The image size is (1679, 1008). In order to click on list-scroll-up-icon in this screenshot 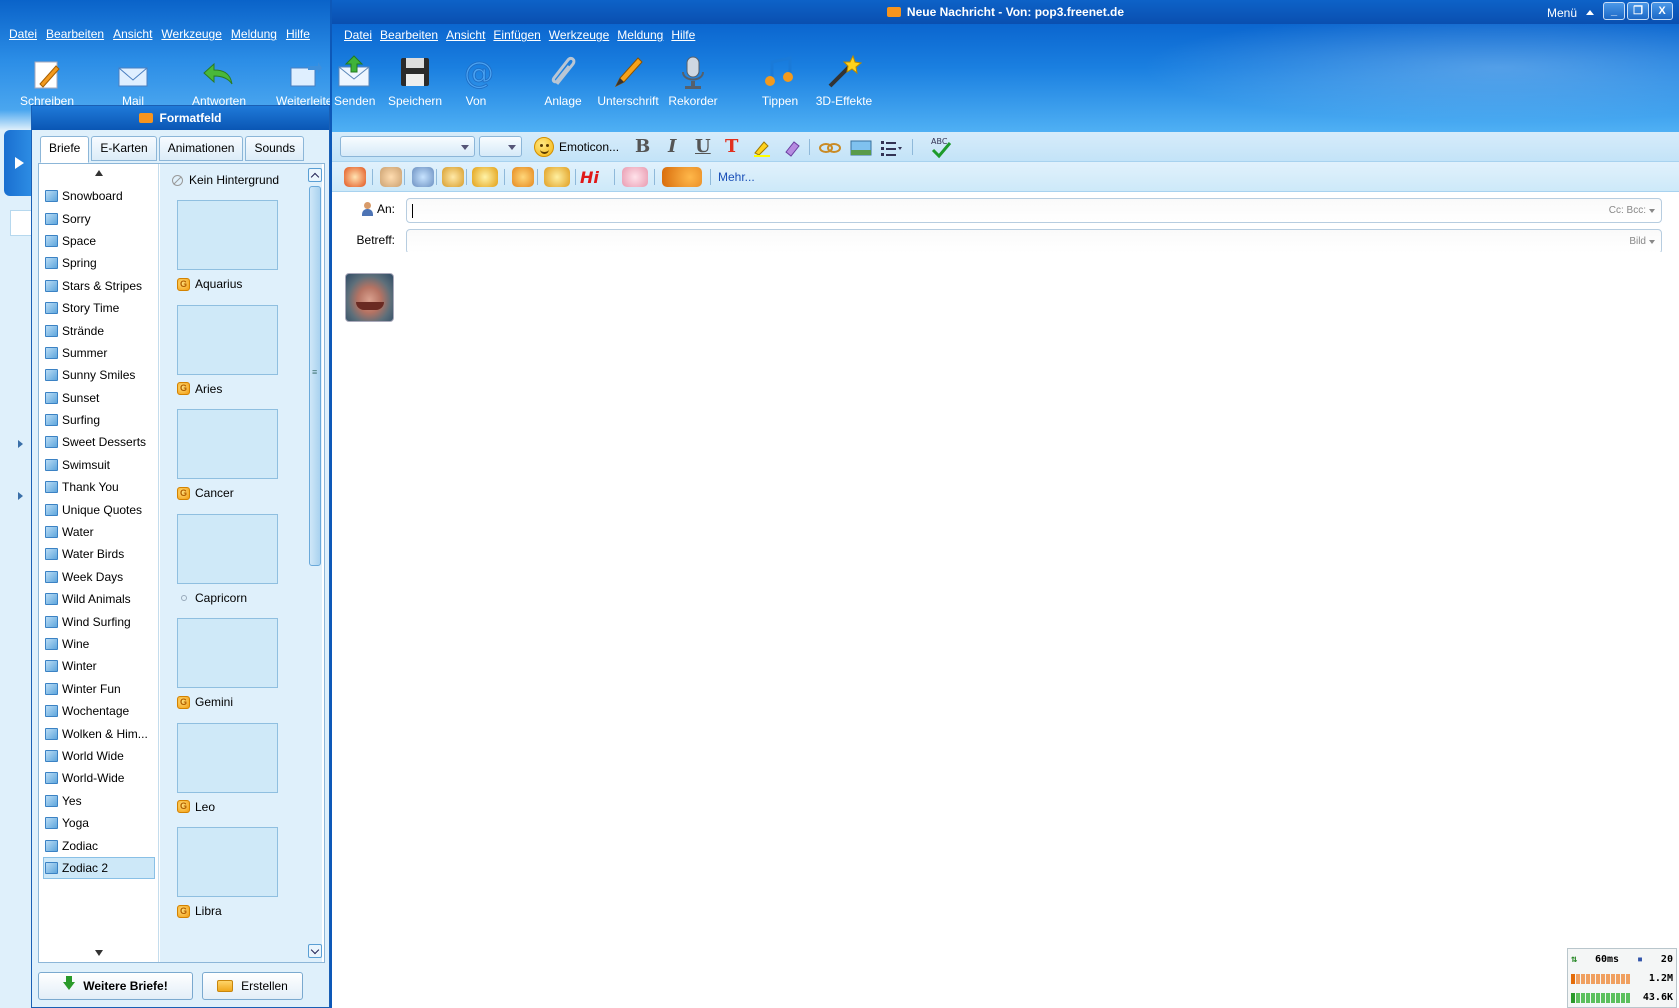, I will do `click(99, 173)`.